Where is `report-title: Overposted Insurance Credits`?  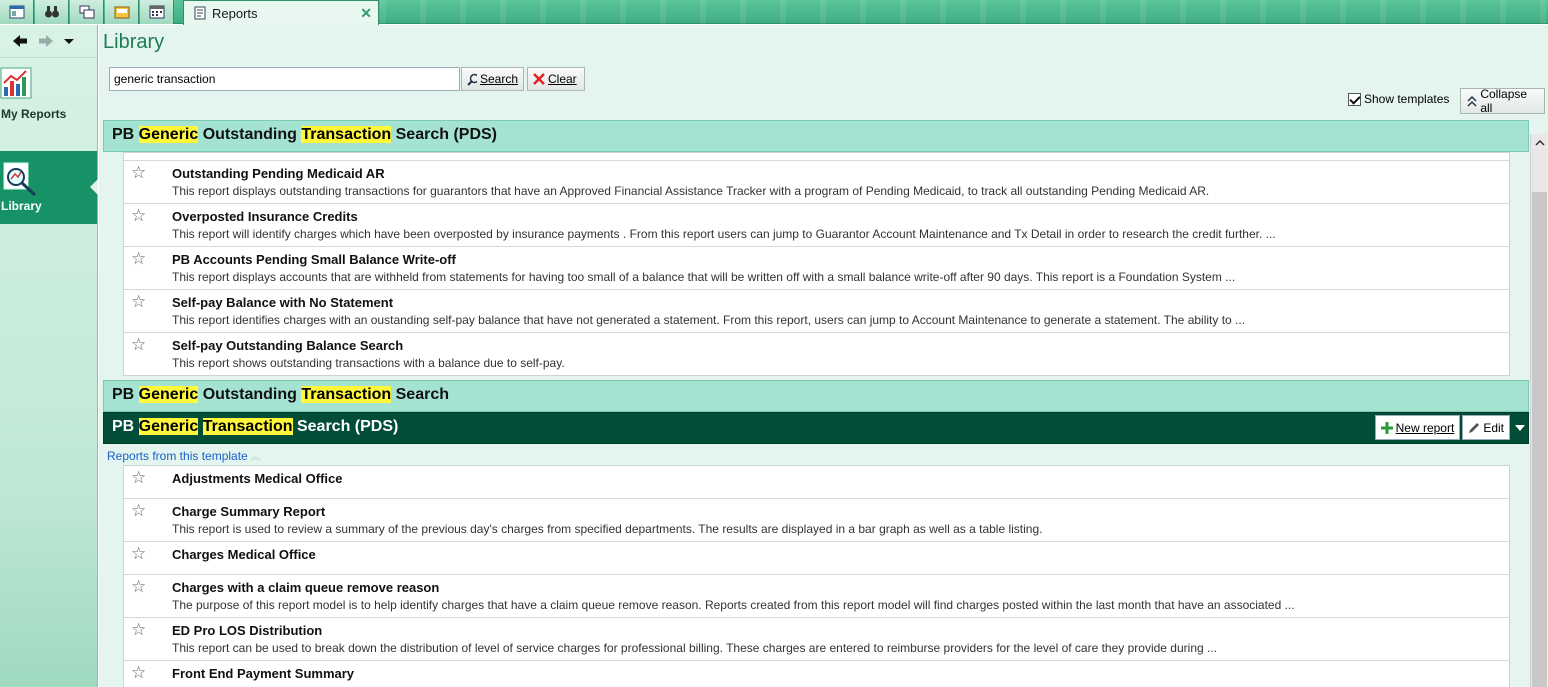
report-title: Overposted Insurance Credits is located at coordinates (840, 217).